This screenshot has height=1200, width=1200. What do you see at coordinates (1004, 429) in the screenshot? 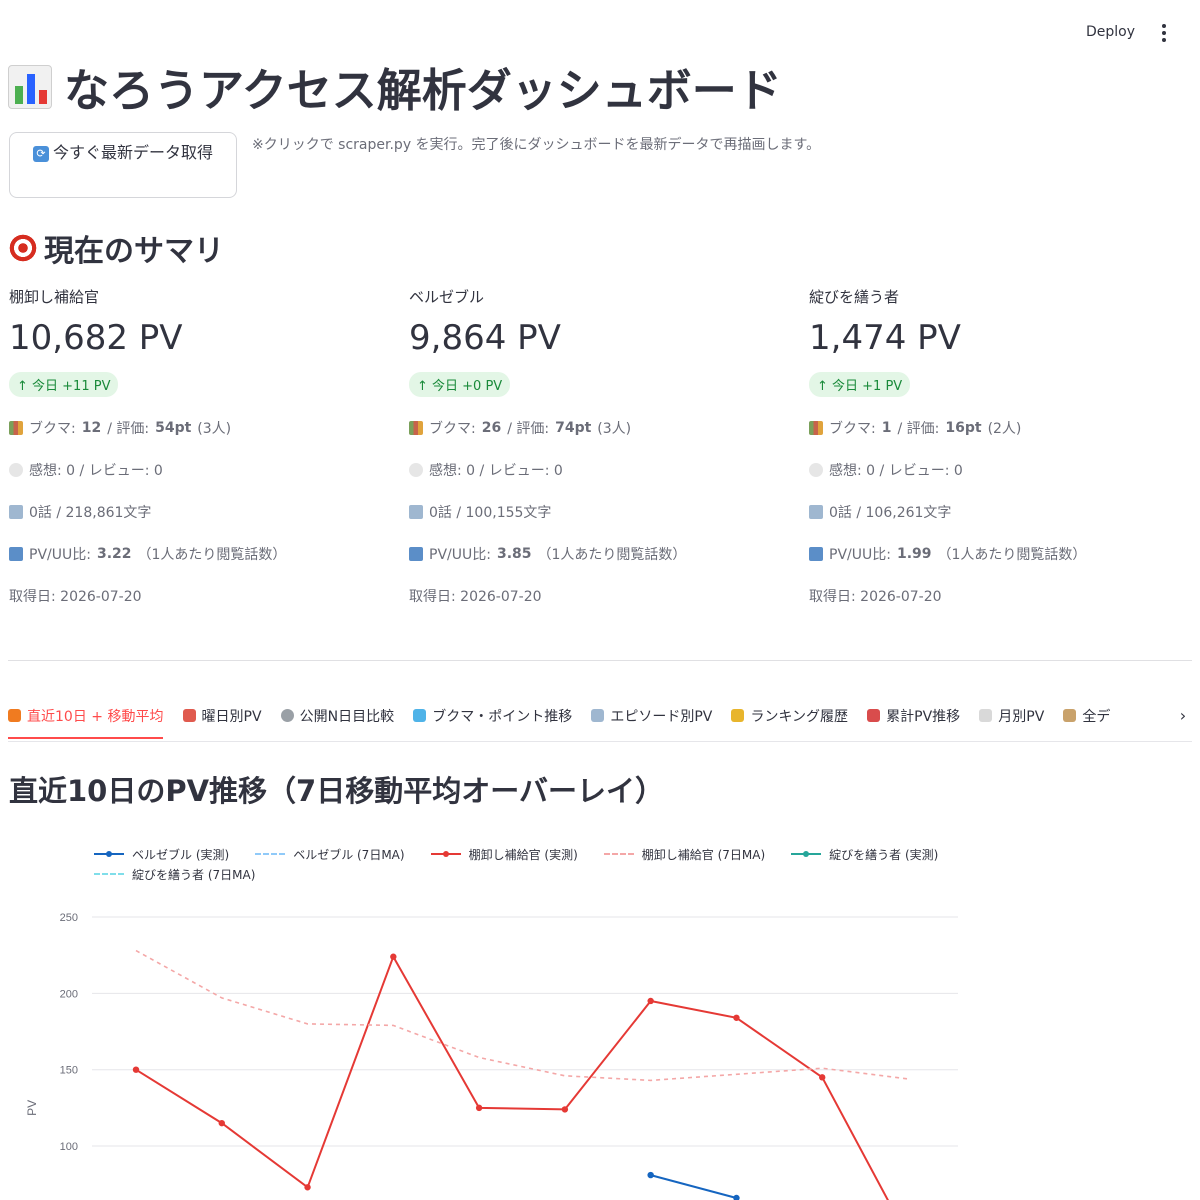
I see `rating-count: (2人)` at bounding box center [1004, 429].